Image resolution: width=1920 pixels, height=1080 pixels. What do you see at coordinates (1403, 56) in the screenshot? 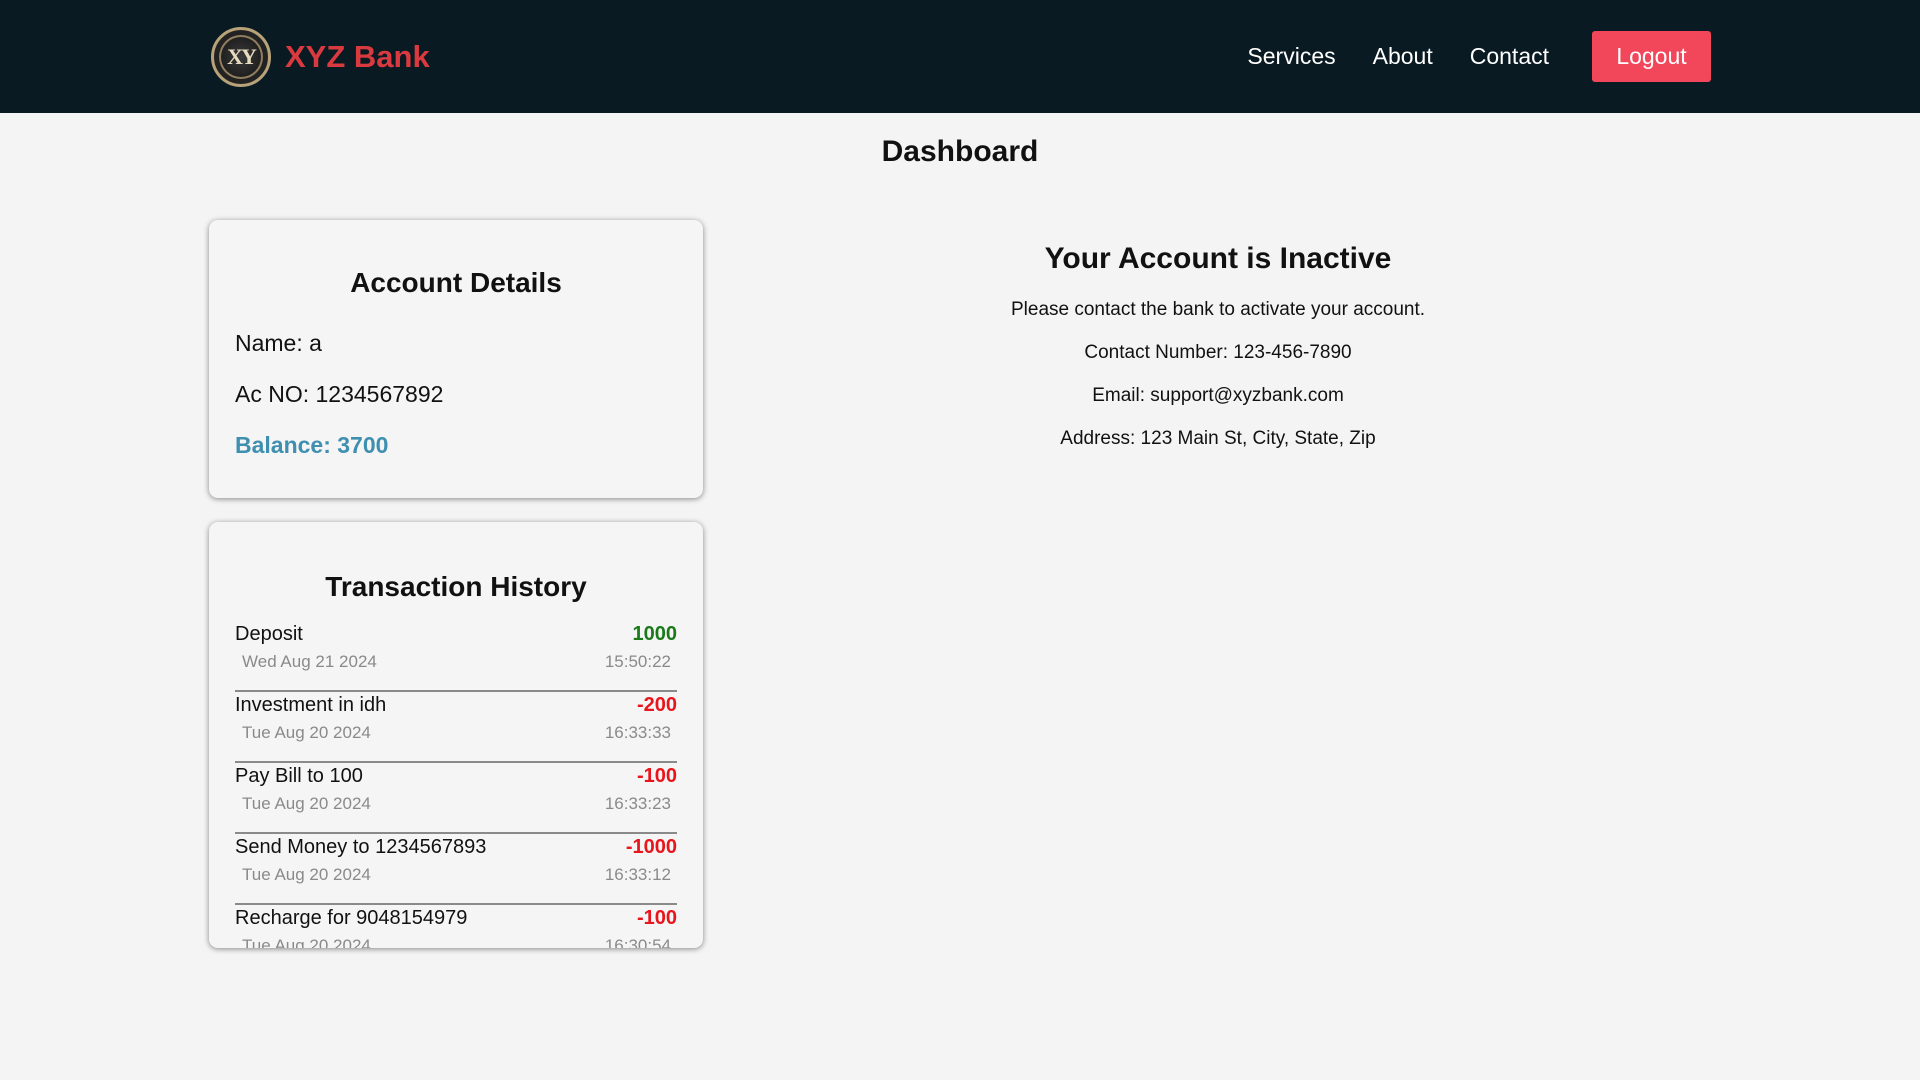
I see `nav-link-about: About` at bounding box center [1403, 56].